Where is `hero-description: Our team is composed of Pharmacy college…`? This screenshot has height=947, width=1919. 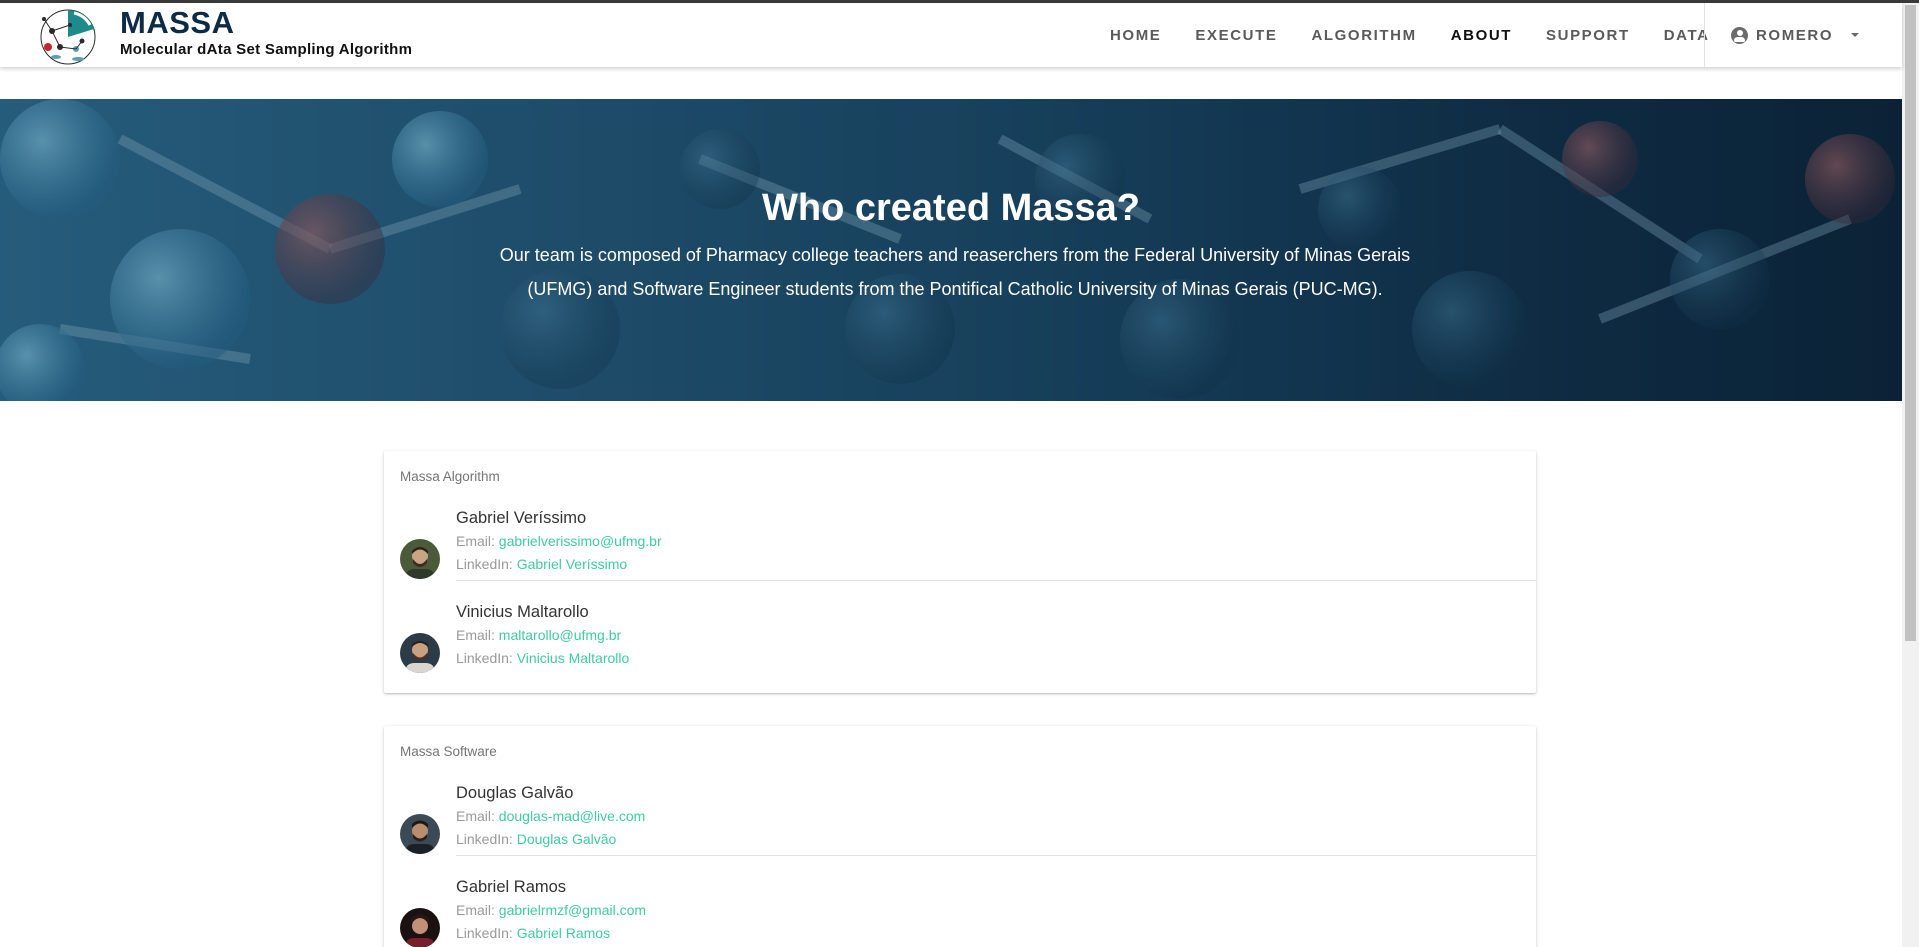 hero-description: Our team is composed of Pharmacy college… is located at coordinates (955, 272).